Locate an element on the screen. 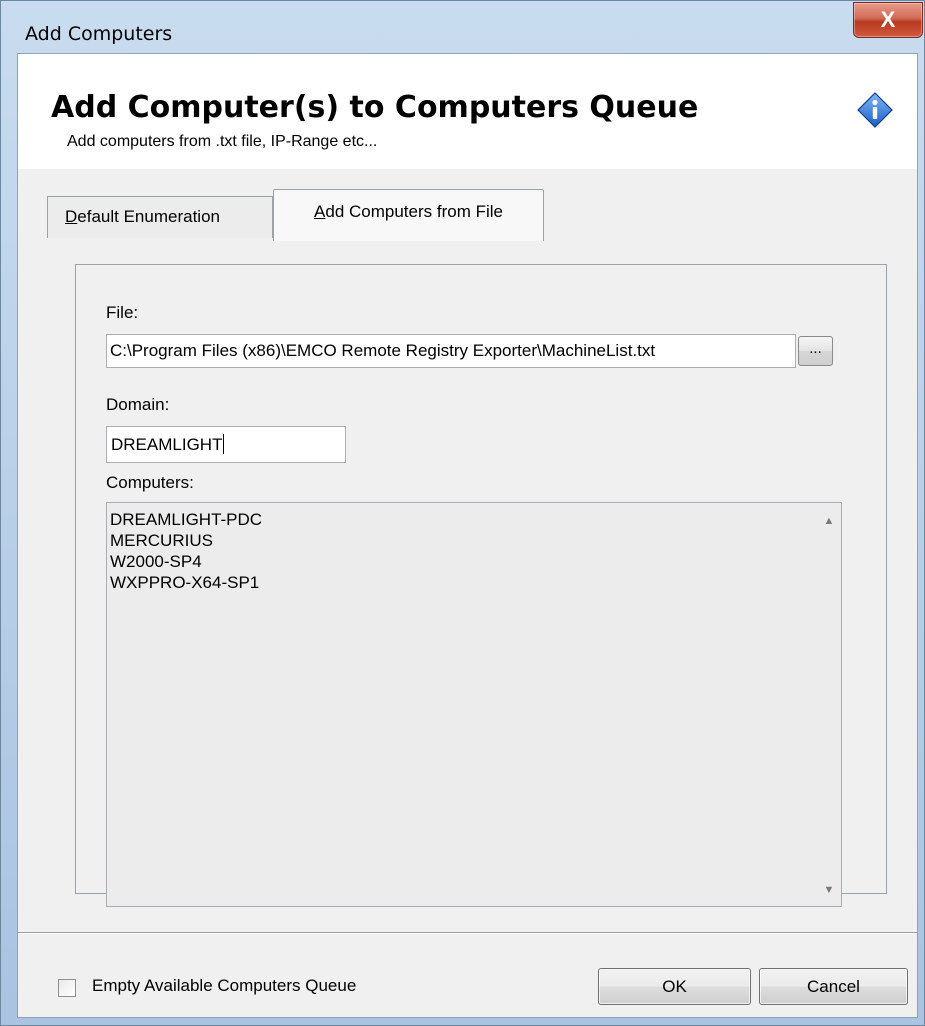 This screenshot has height=1026, width=925. close-icon: X is located at coordinates (888, 19).